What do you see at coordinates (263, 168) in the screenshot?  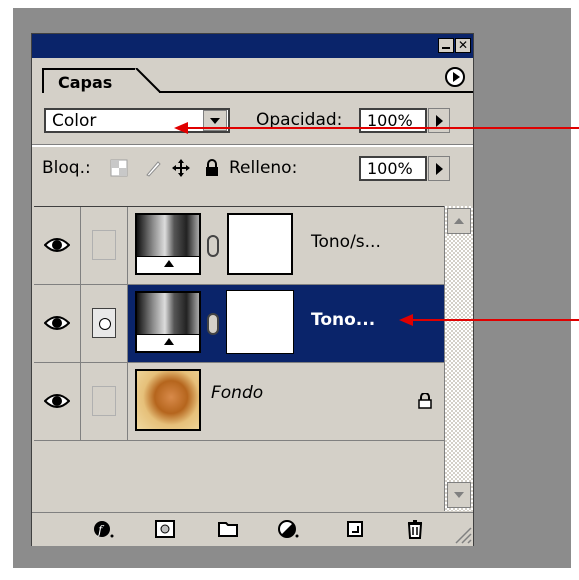 I see `fill-label: Relleno:` at bounding box center [263, 168].